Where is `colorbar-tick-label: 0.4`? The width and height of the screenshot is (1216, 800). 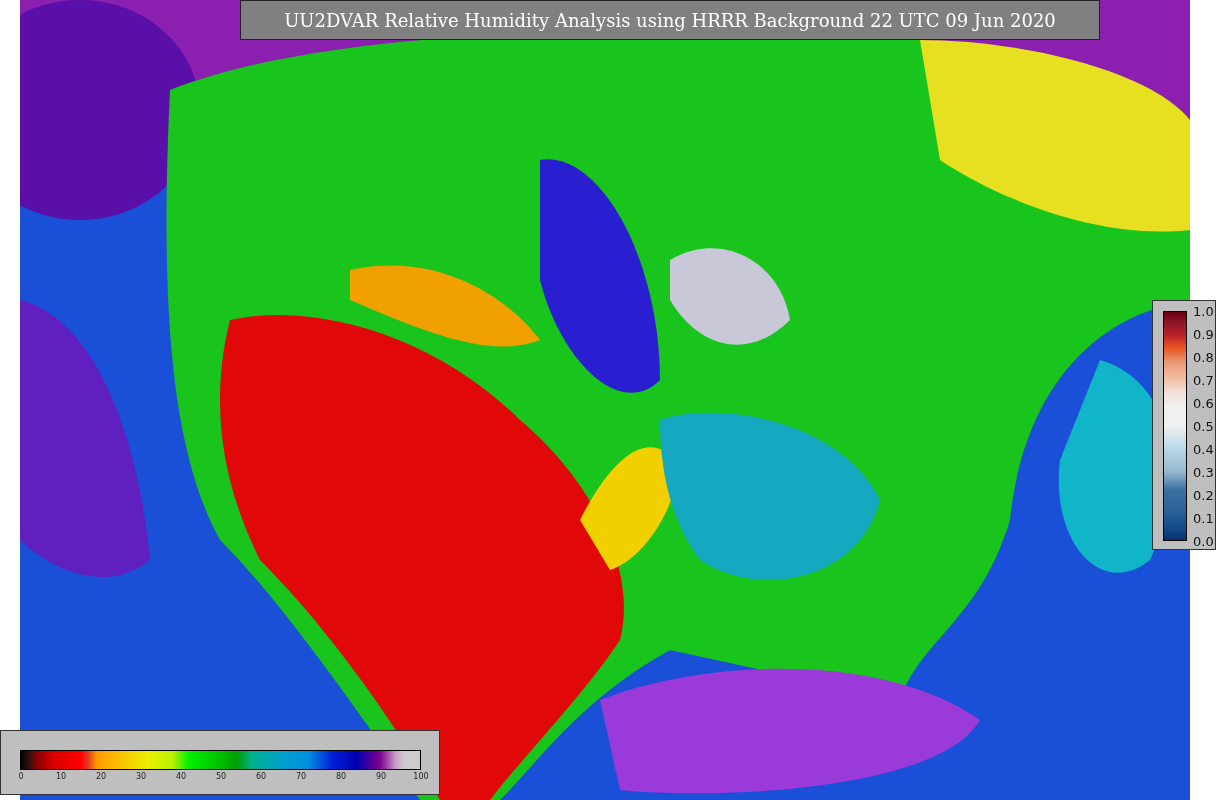
colorbar-tick-label: 0.4 is located at coordinates (1203, 449).